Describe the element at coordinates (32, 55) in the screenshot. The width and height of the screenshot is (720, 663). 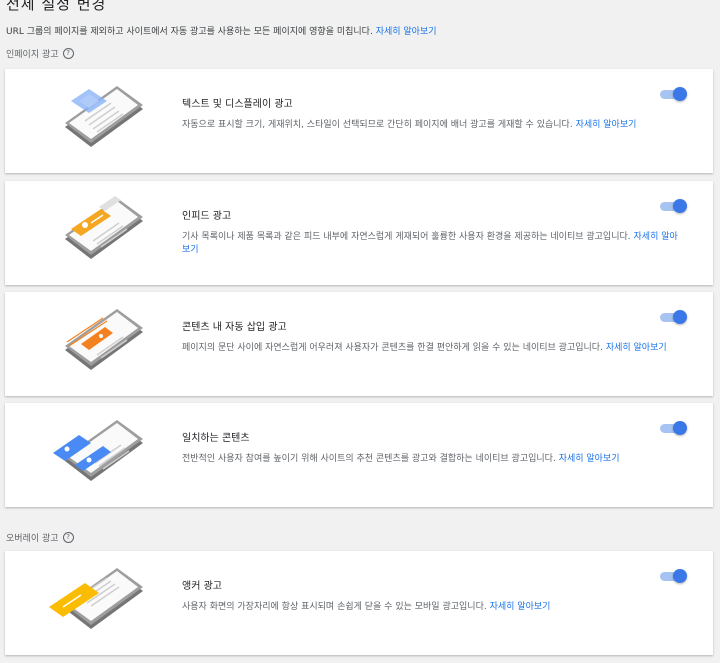
I see `section-inpage-text: 인페이지 광고` at that location.